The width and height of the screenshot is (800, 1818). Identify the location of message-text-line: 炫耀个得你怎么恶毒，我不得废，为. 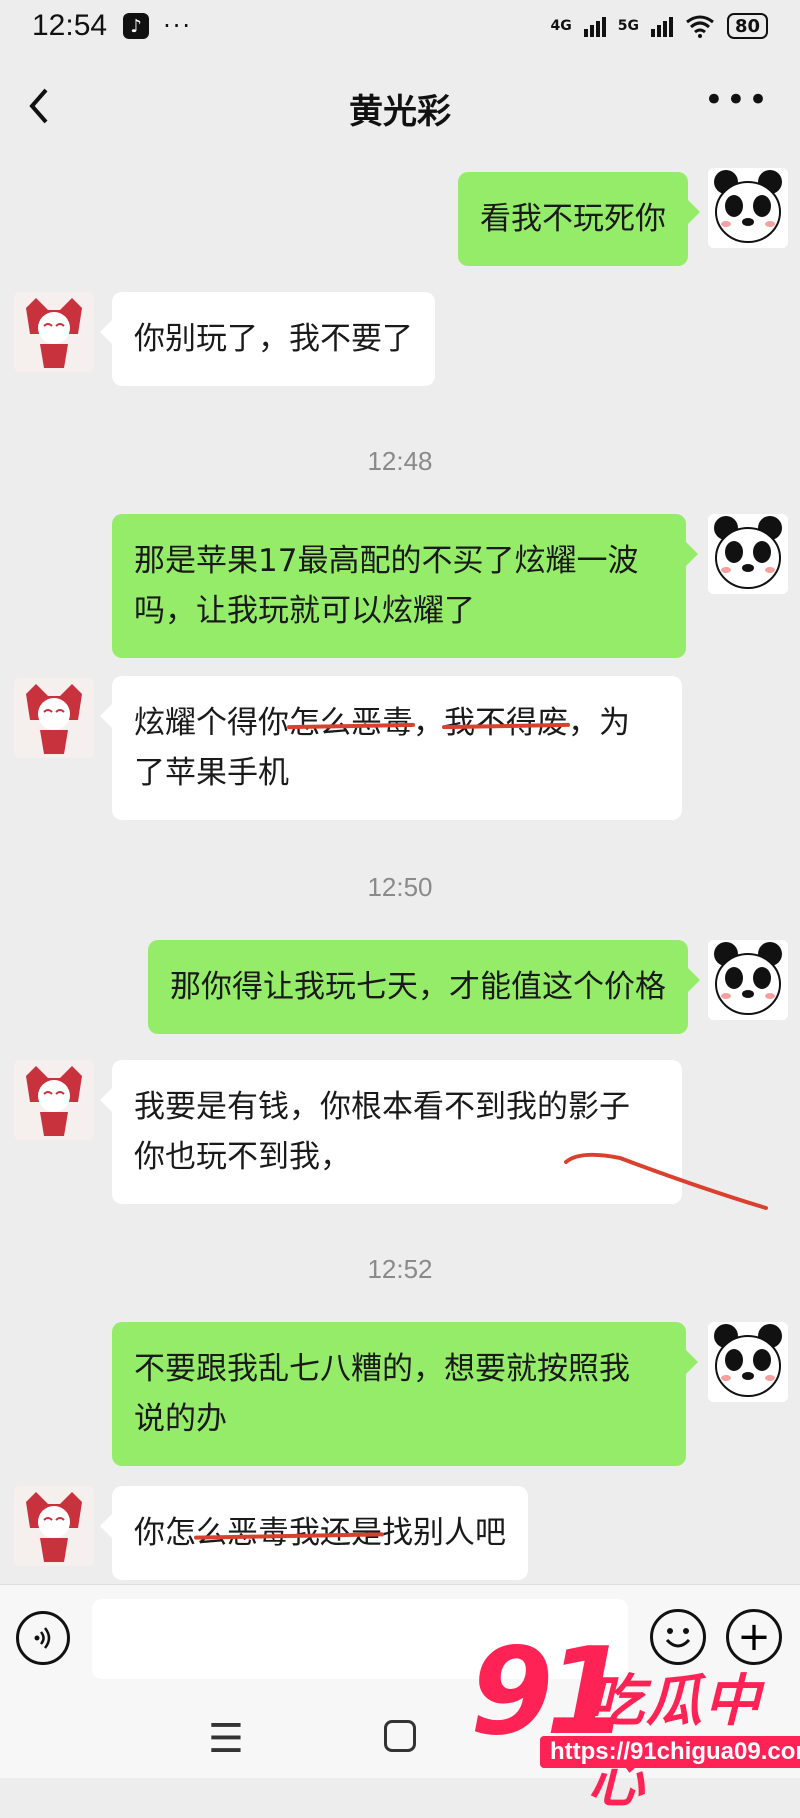
(397, 723).